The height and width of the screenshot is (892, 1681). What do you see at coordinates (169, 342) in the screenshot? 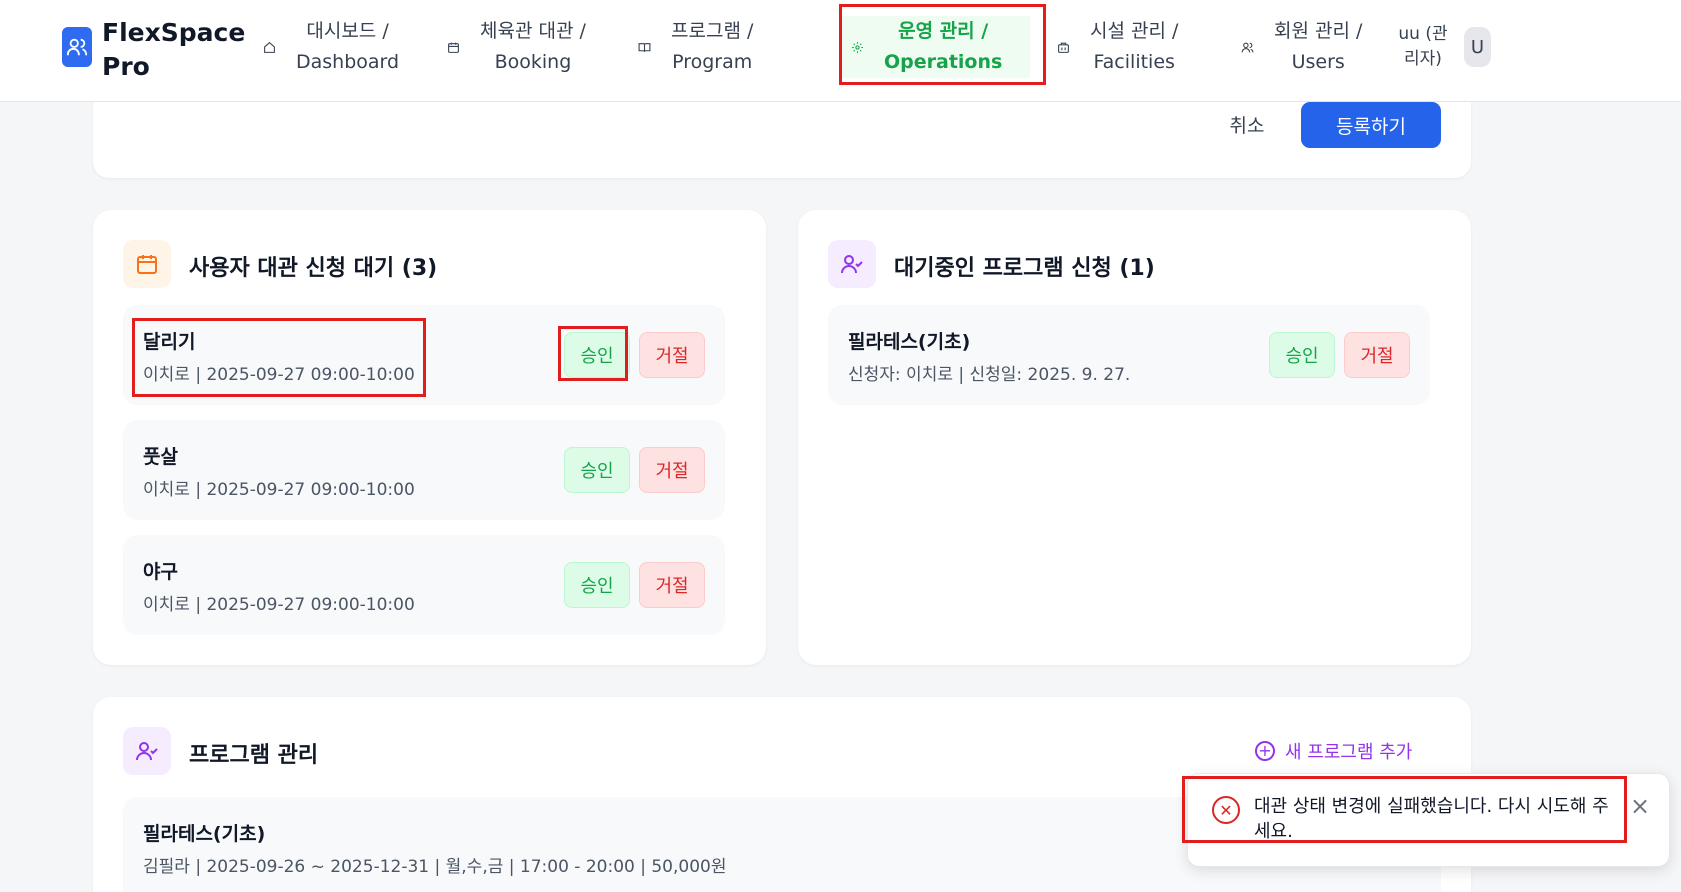
I see `booking-title: 달리기` at bounding box center [169, 342].